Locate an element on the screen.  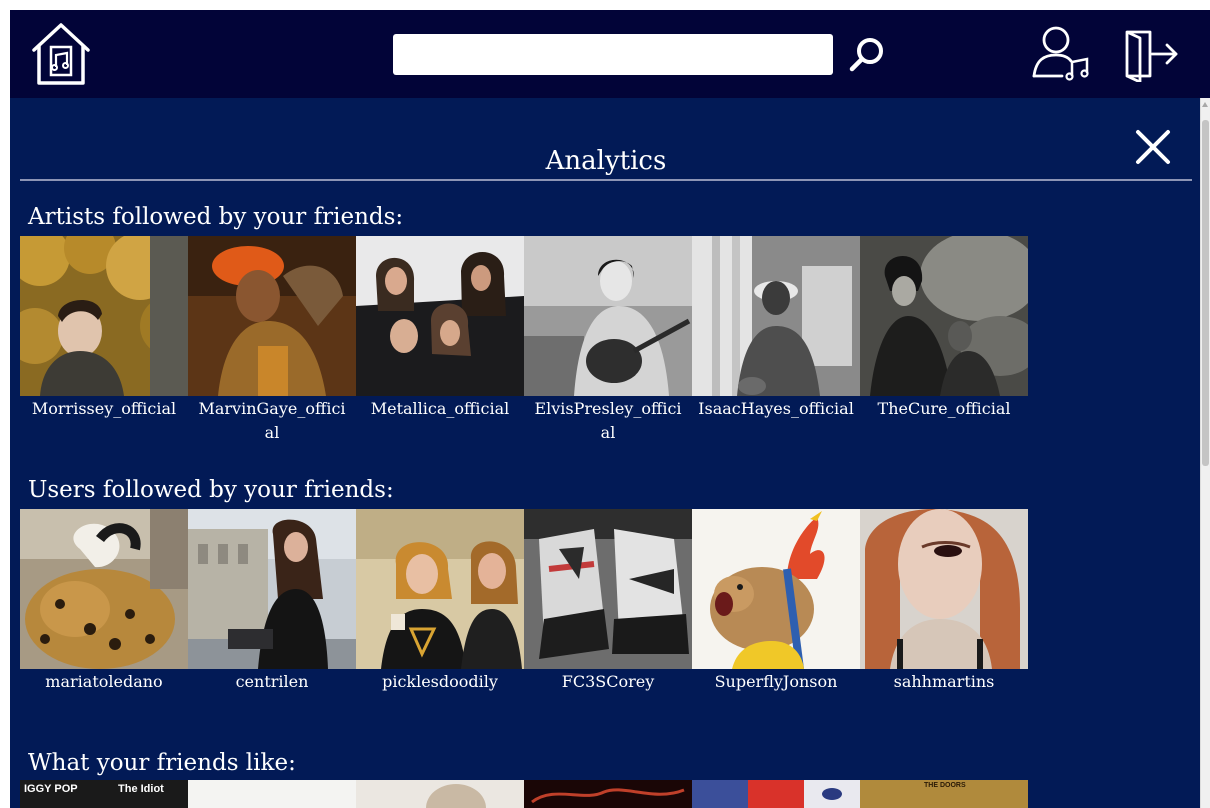
user-music-icon is located at coordinates (1062, 53).